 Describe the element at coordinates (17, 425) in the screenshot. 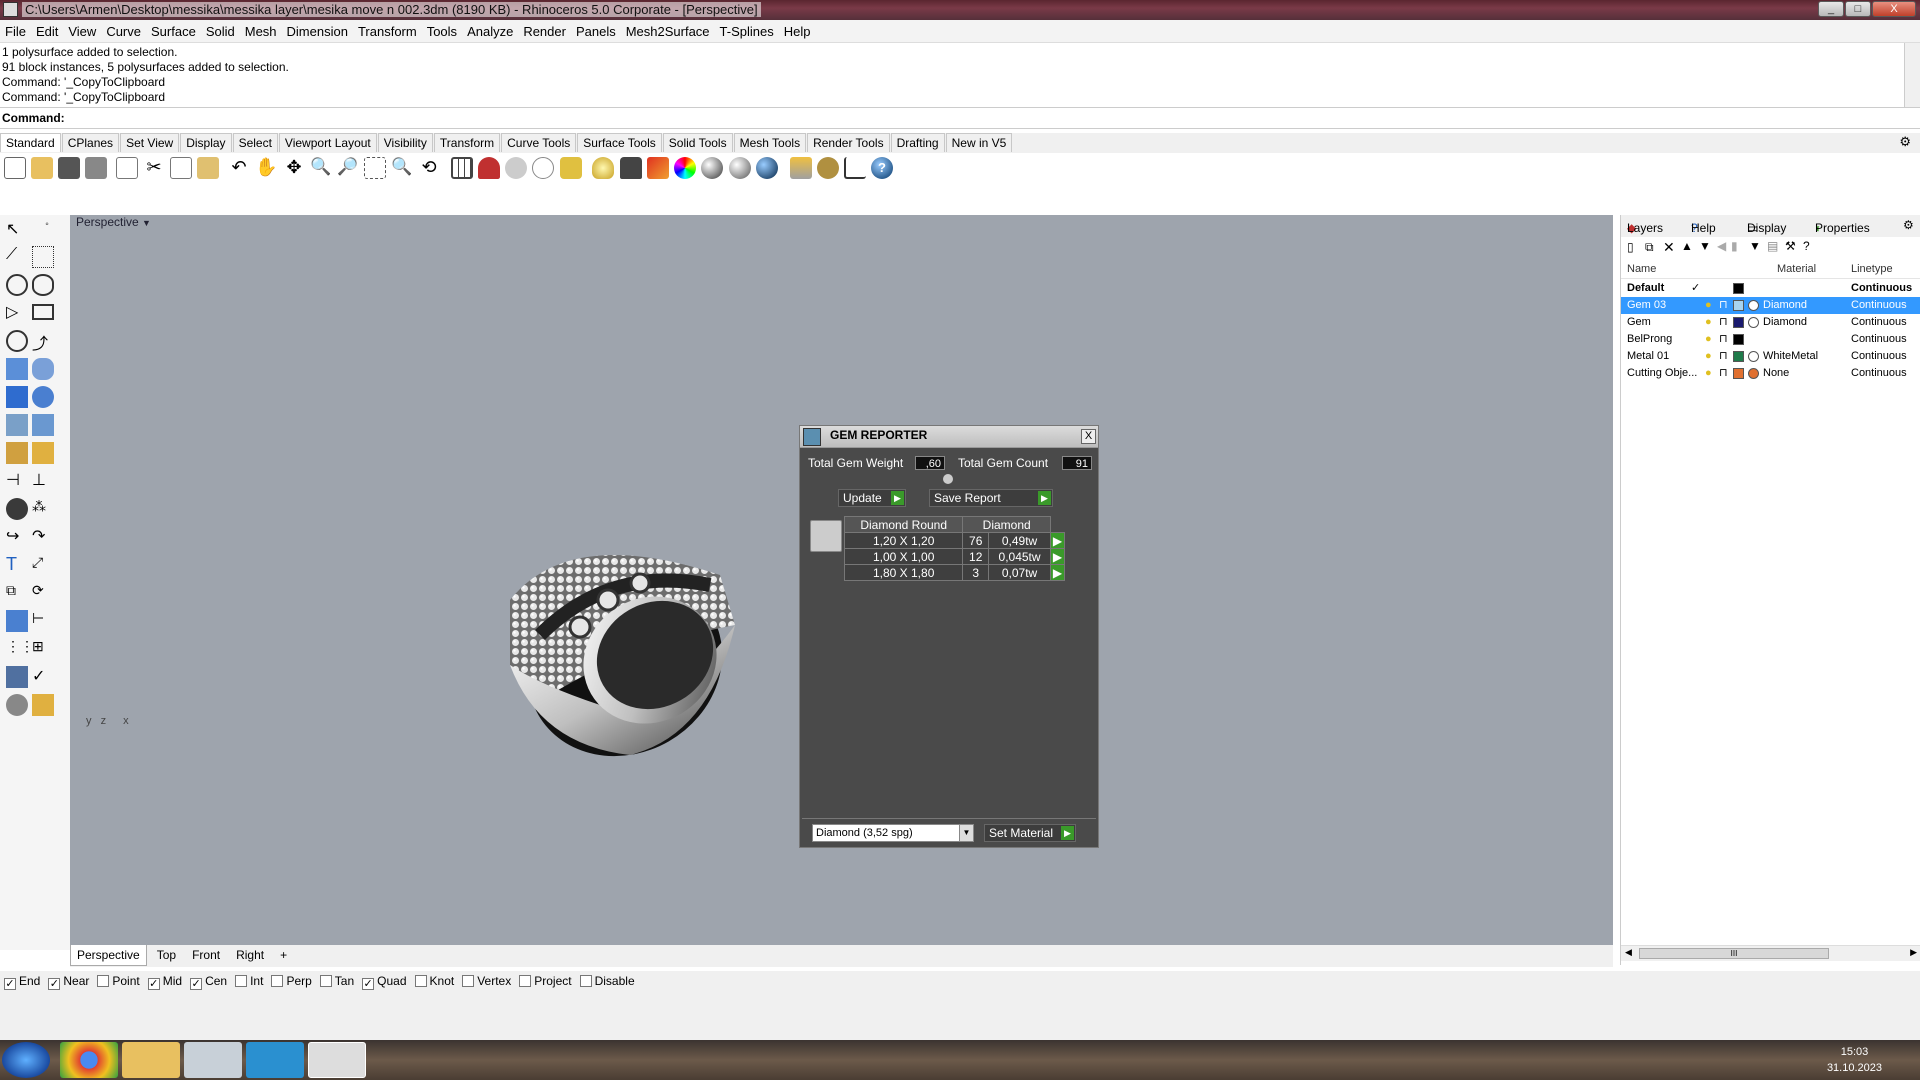

I see `extrude-icon` at that location.